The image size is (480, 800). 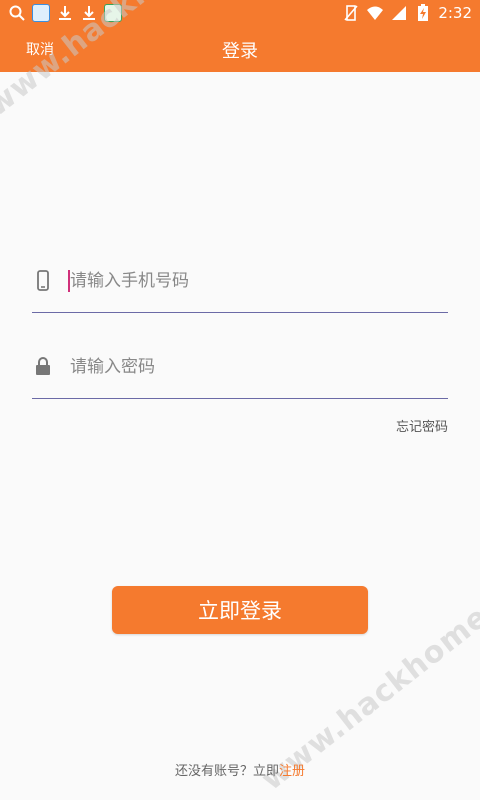 I want to click on login-button: 立即登录, so click(x=240, y=610).